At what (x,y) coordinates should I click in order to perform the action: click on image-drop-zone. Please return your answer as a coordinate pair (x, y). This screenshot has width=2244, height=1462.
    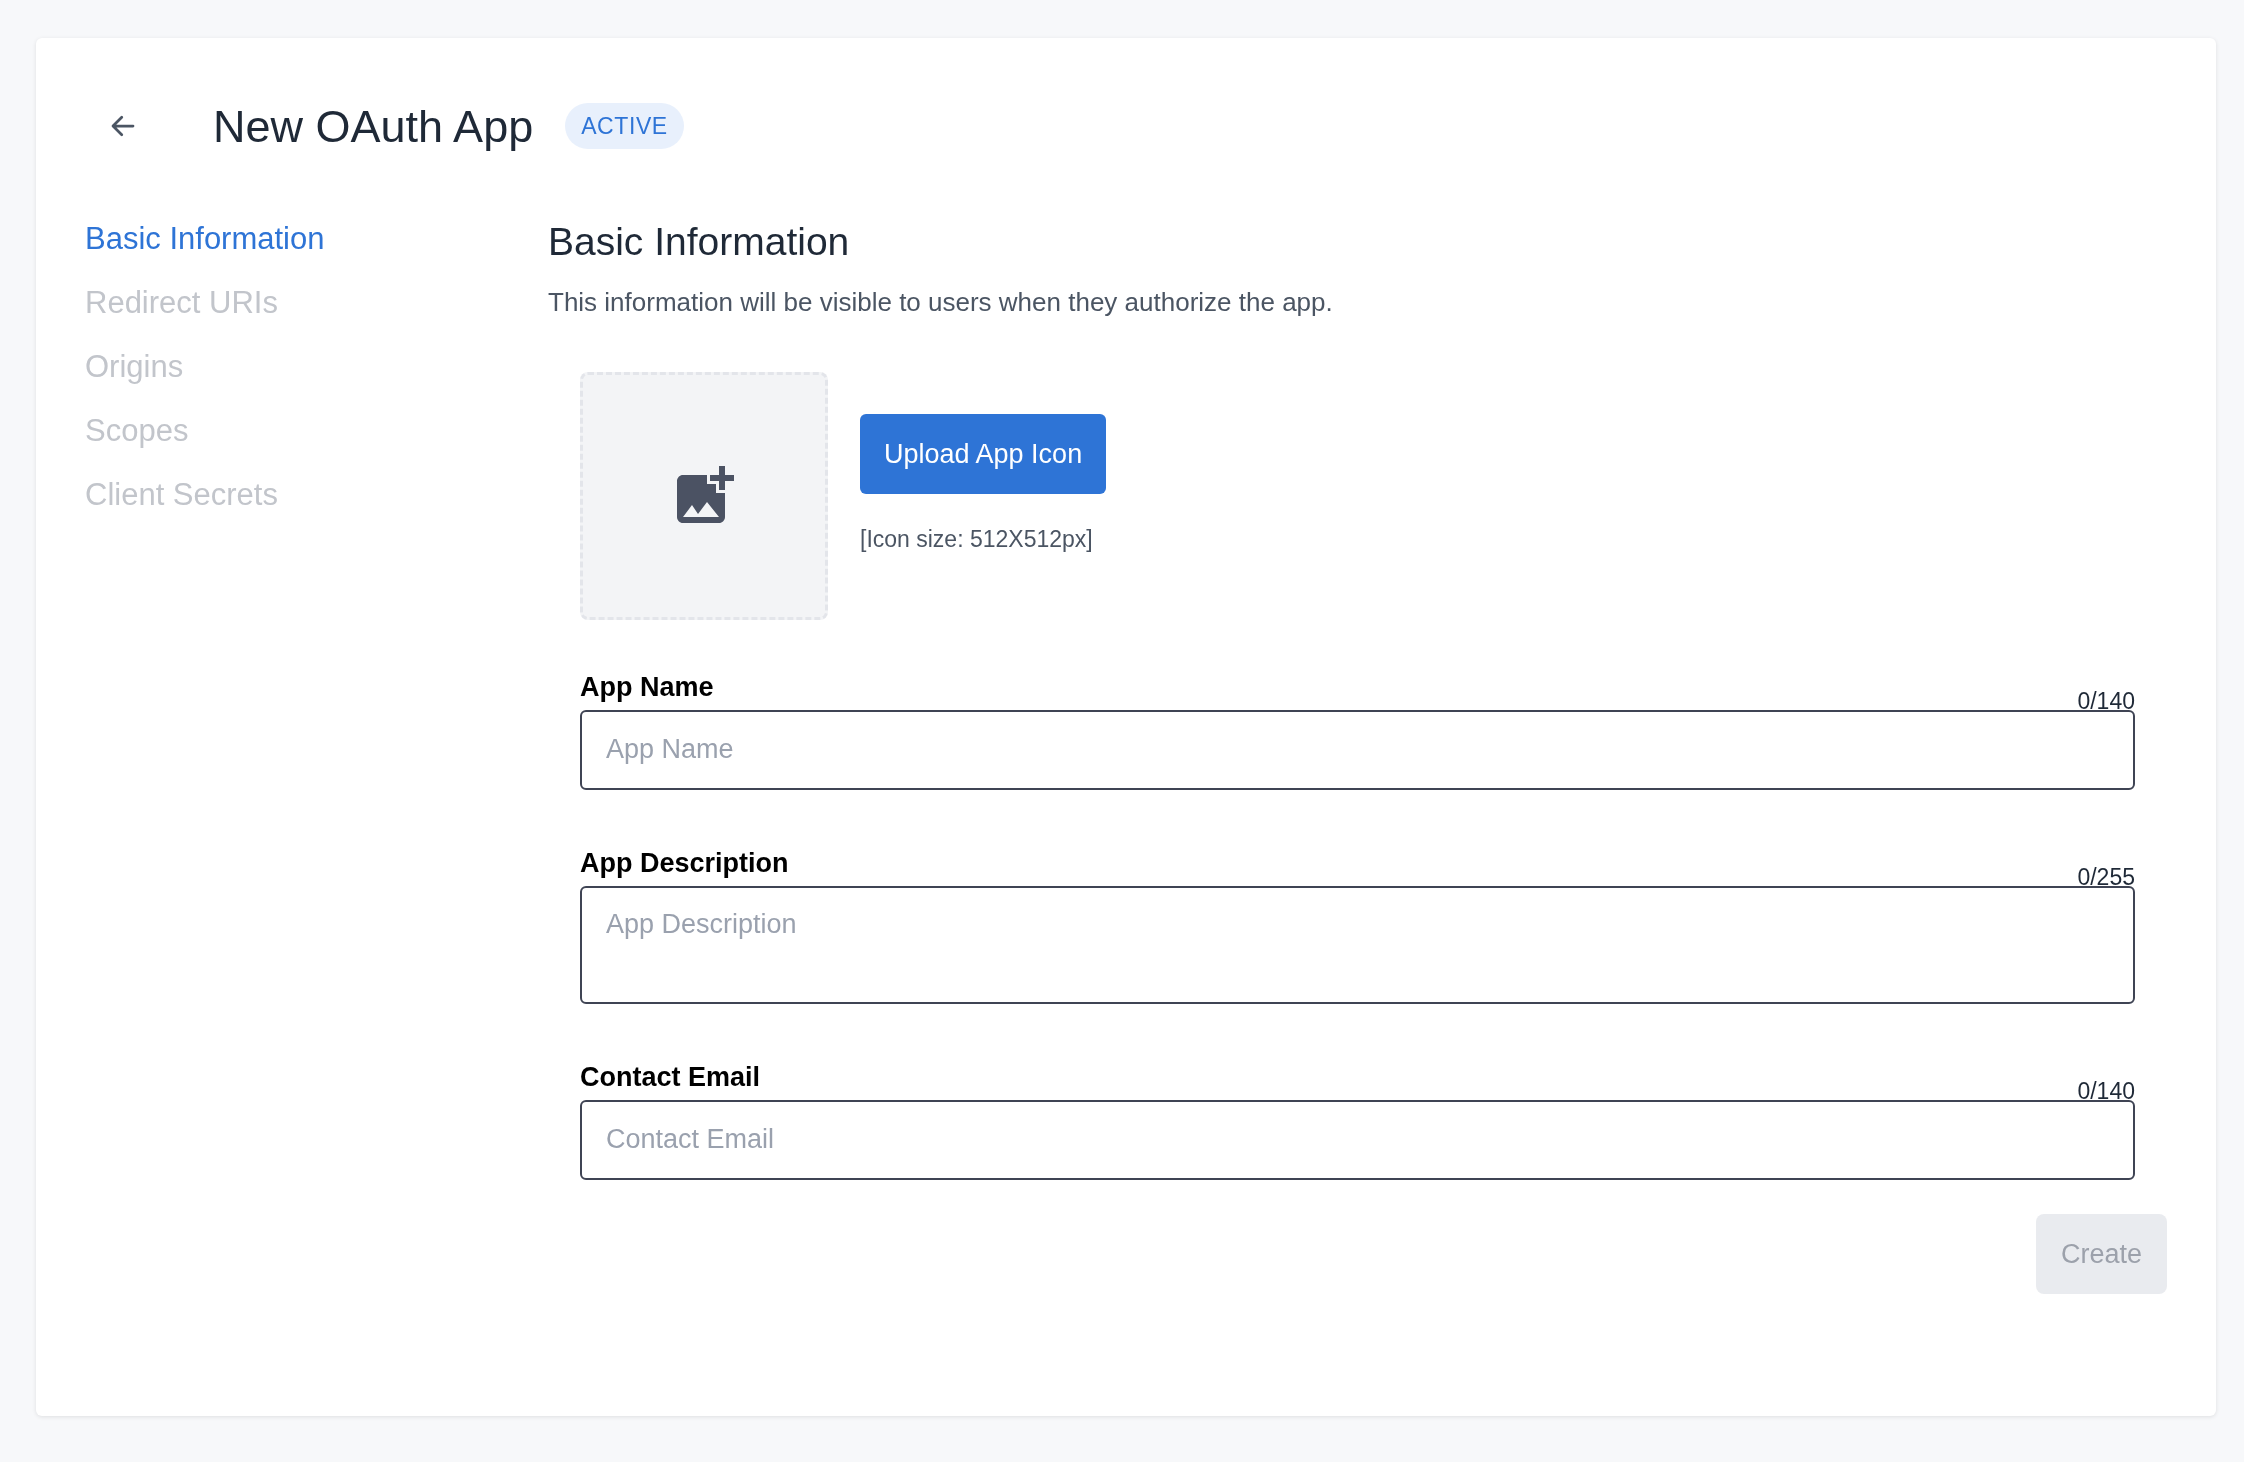
    Looking at the image, I should click on (704, 495).